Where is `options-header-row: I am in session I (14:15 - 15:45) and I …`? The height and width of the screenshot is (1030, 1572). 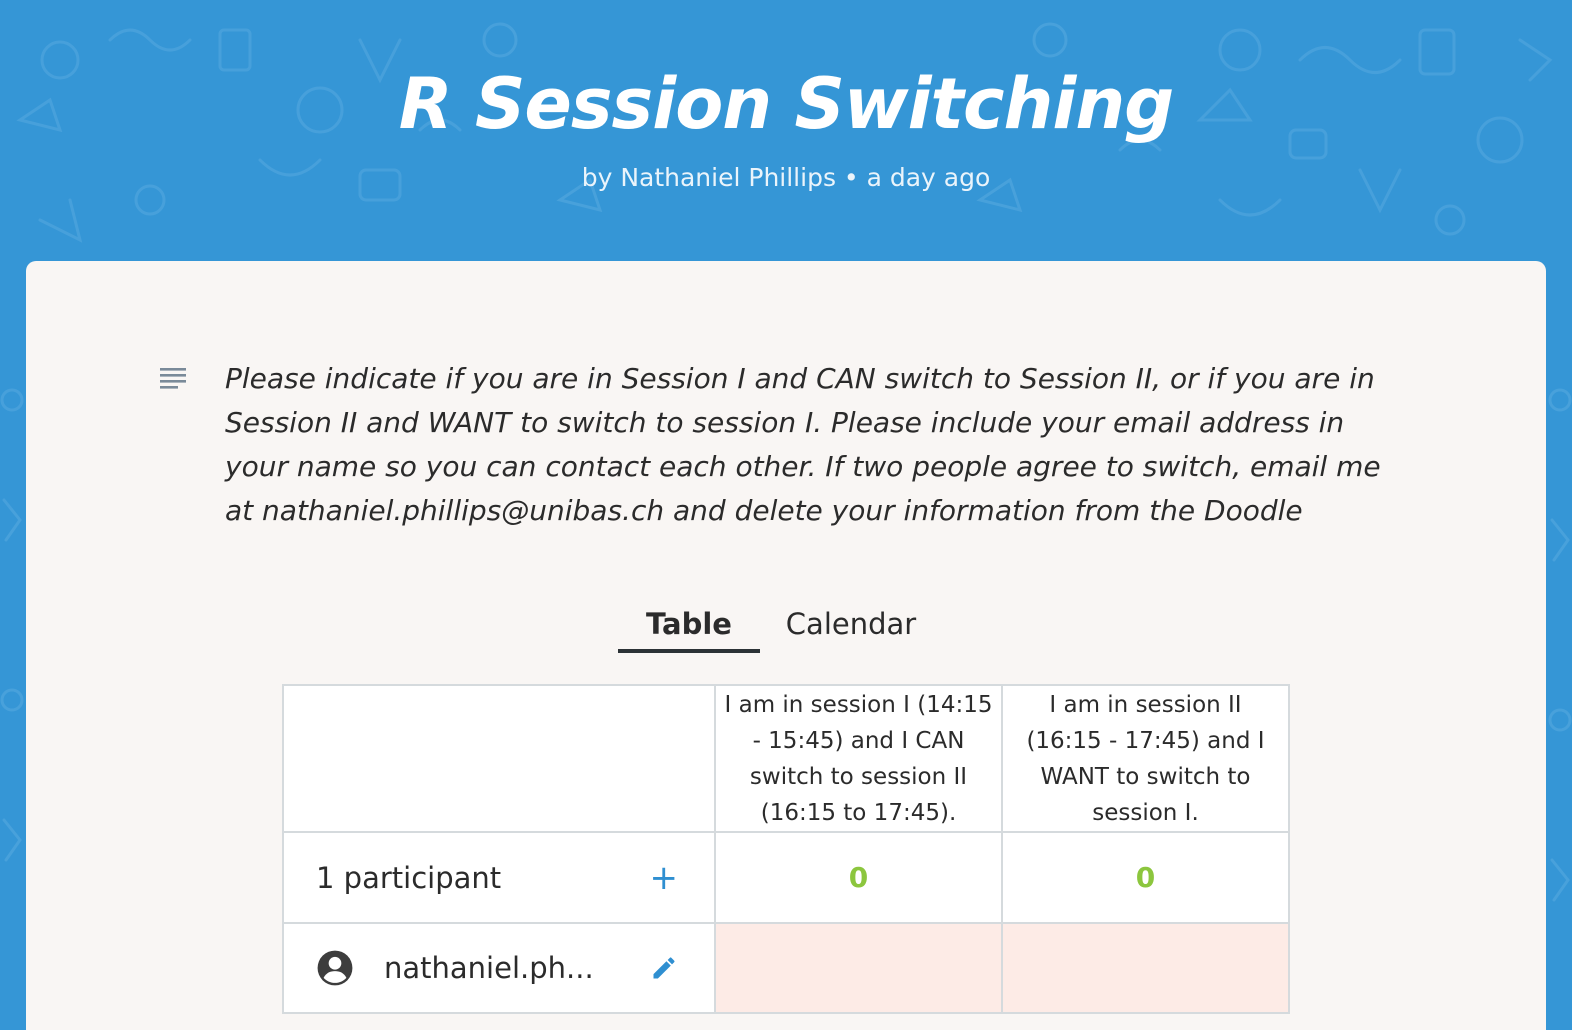
options-header-row: I am in session I (14:15 - 15:45) and I … is located at coordinates (786, 759).